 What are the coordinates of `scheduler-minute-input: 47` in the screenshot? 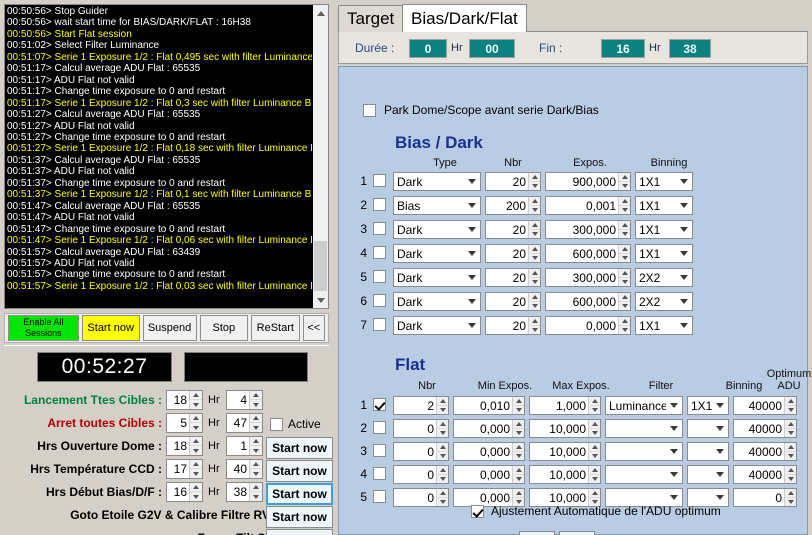 It's located at (244, 423).